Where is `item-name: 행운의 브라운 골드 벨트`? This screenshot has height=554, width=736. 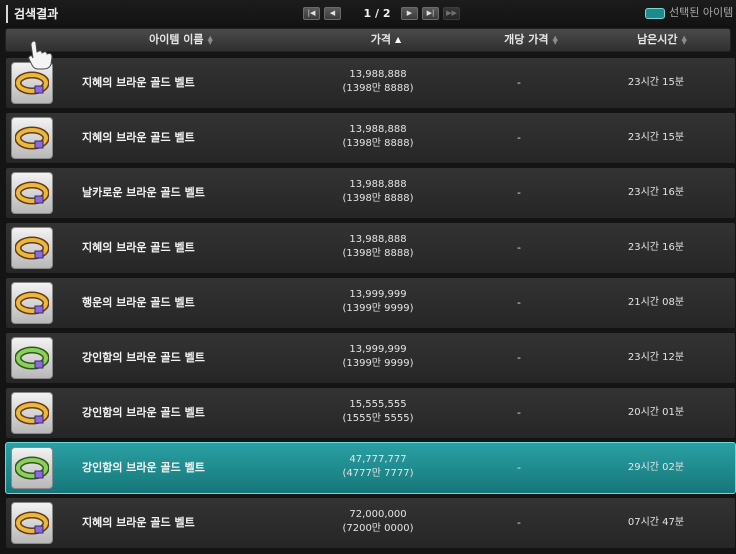 item-name: 행운의 브라운 골드 벨트 is located at coordinates (138, 302).